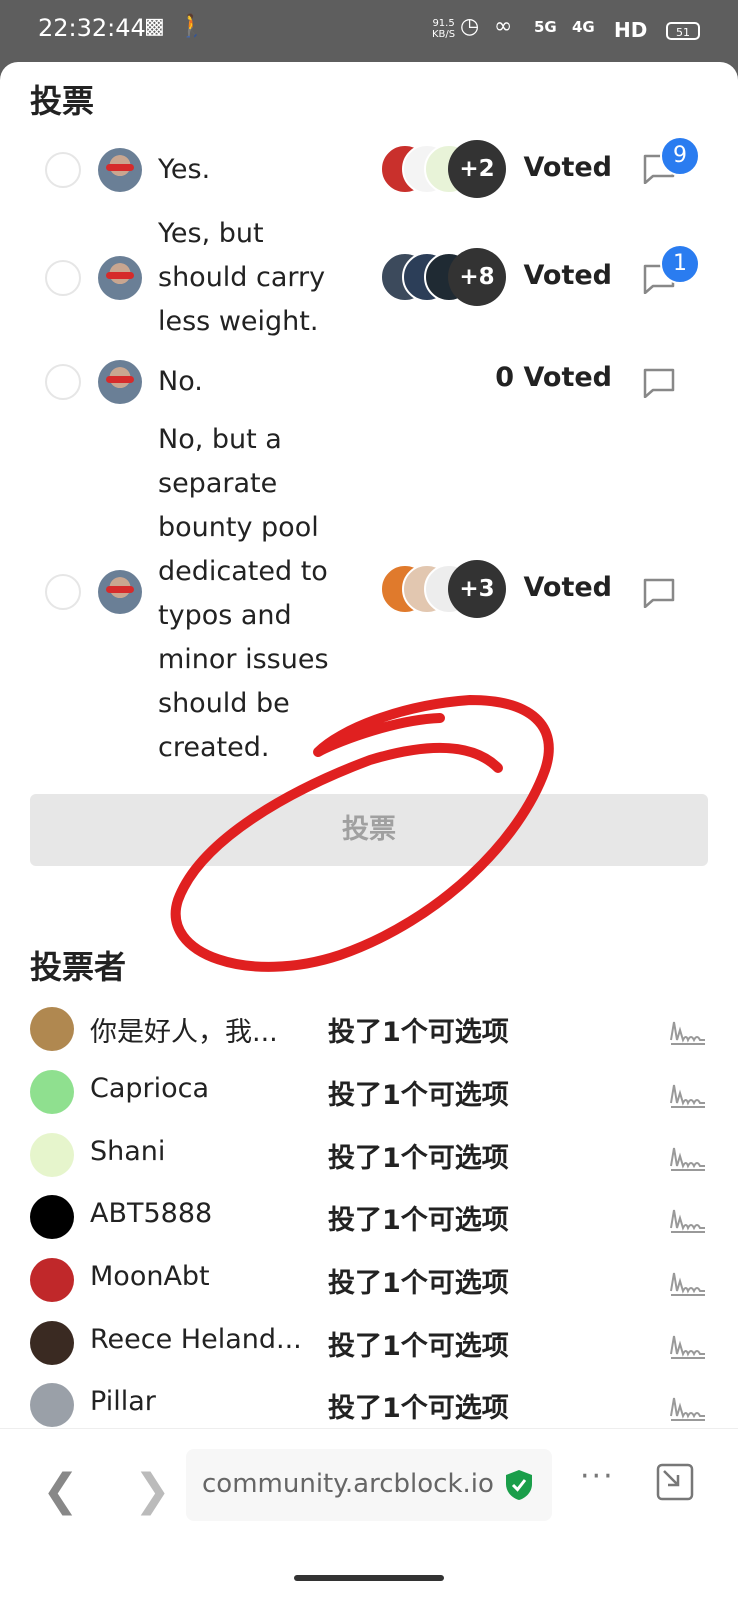  I want to click on voter-row: ABT5888 投了1个可选项, so click(369, 1217).